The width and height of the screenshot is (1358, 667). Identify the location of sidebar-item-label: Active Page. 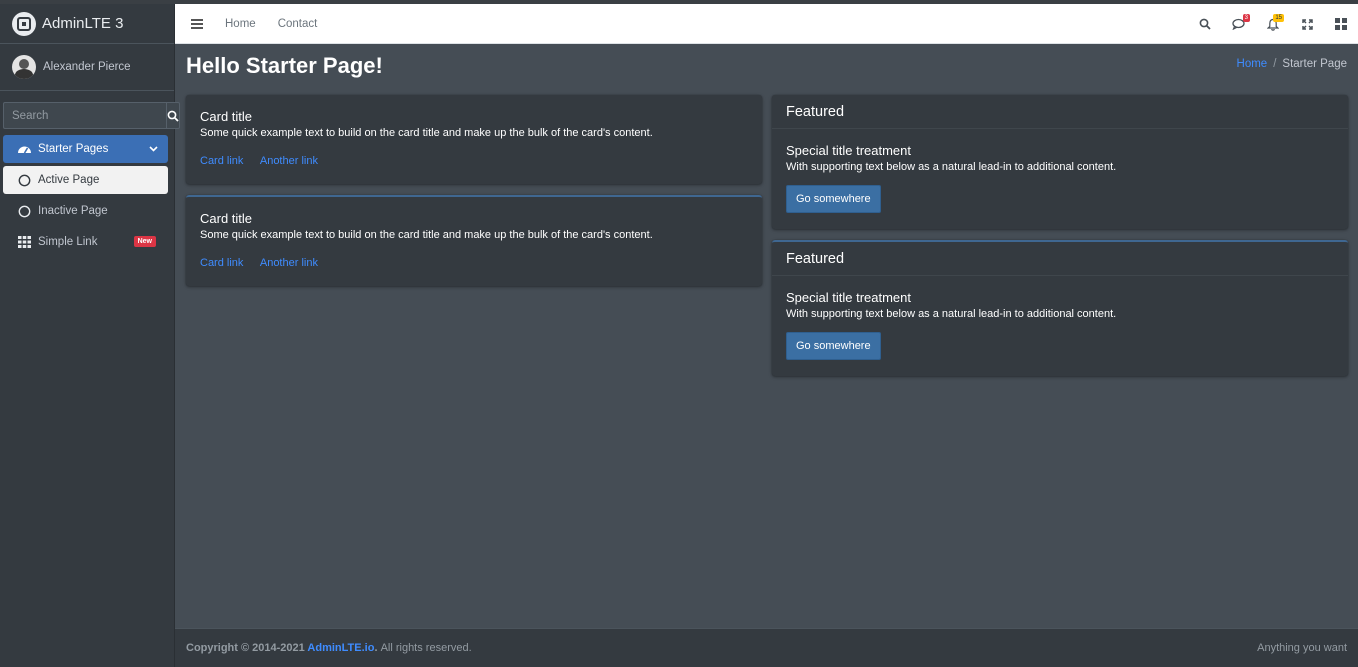
(69, 180).